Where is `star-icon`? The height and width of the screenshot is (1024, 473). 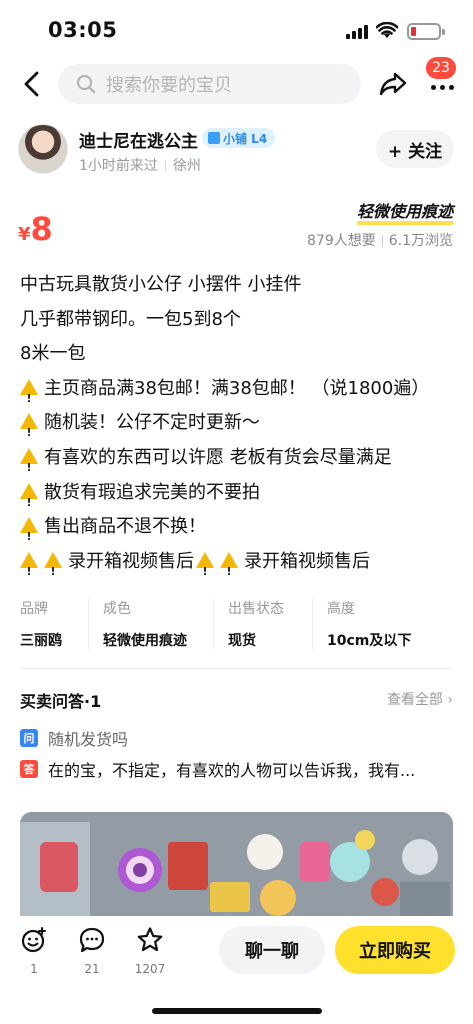
star-icon is located at coordinates (150, 939).